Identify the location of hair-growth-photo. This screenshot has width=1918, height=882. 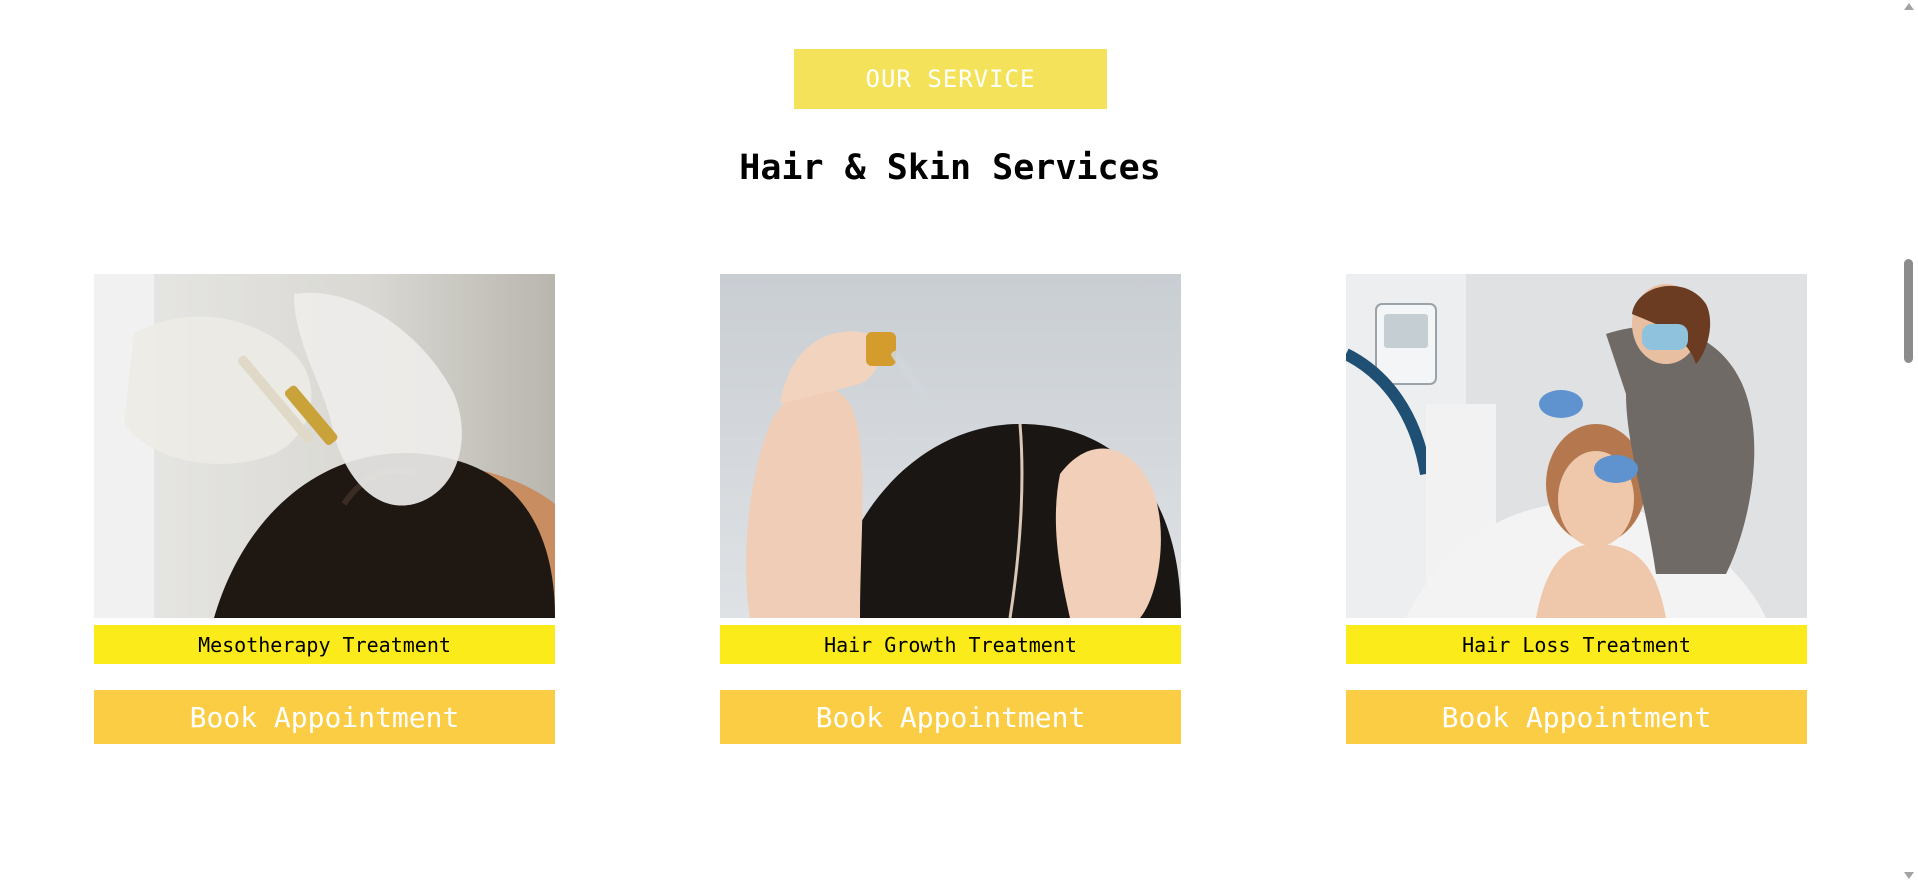
(950, 446).